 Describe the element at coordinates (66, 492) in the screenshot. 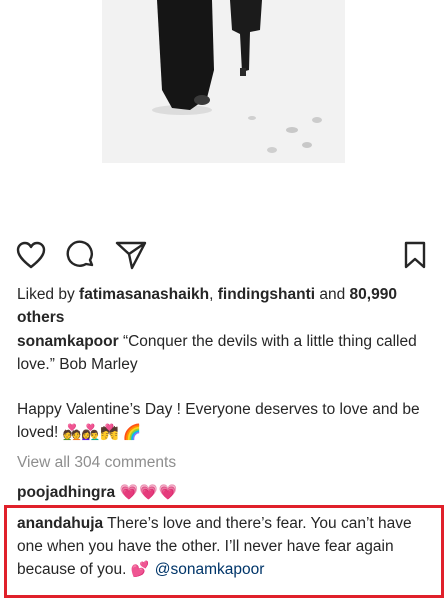

I see `comment-username: poojadhingra` at that location.